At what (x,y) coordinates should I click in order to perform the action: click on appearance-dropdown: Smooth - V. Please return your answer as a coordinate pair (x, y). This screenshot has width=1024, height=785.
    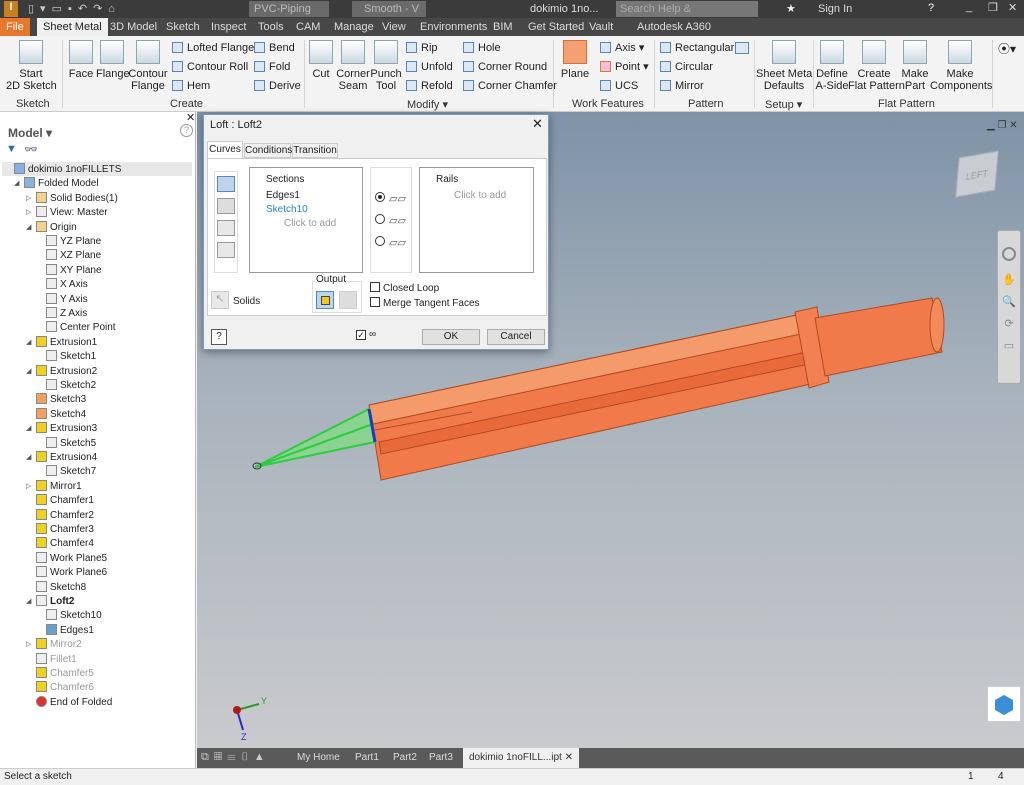
    Looking at the image, I should click on (389, 9).